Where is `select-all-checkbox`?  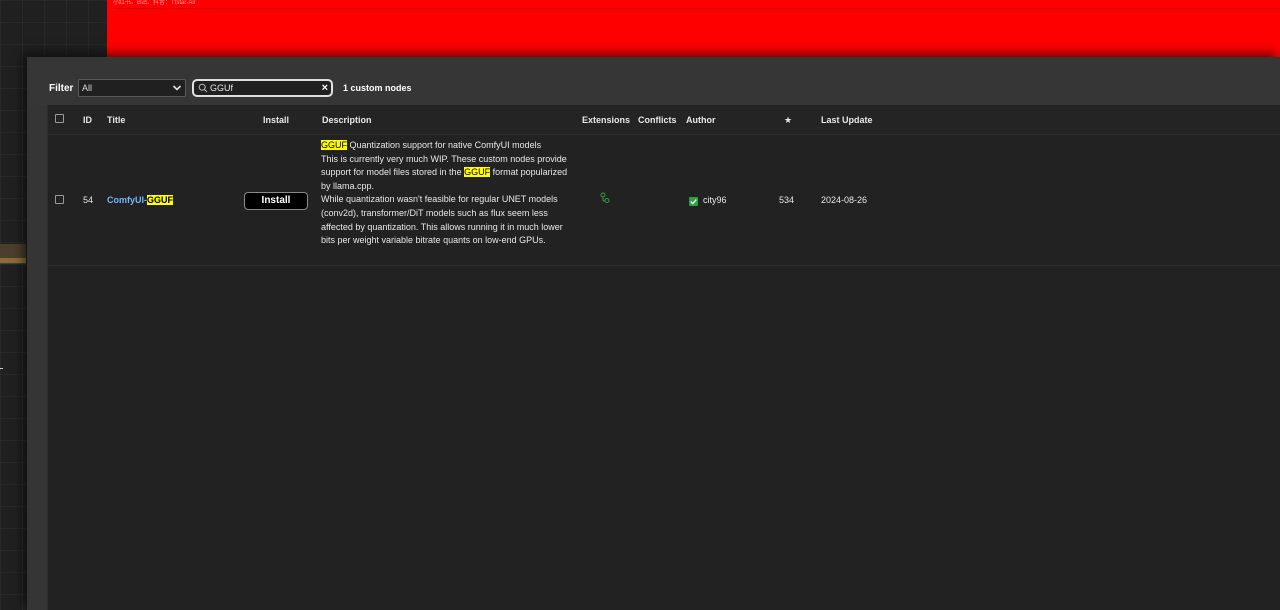
select-all-checkbox is located at coordinates (59, 118).